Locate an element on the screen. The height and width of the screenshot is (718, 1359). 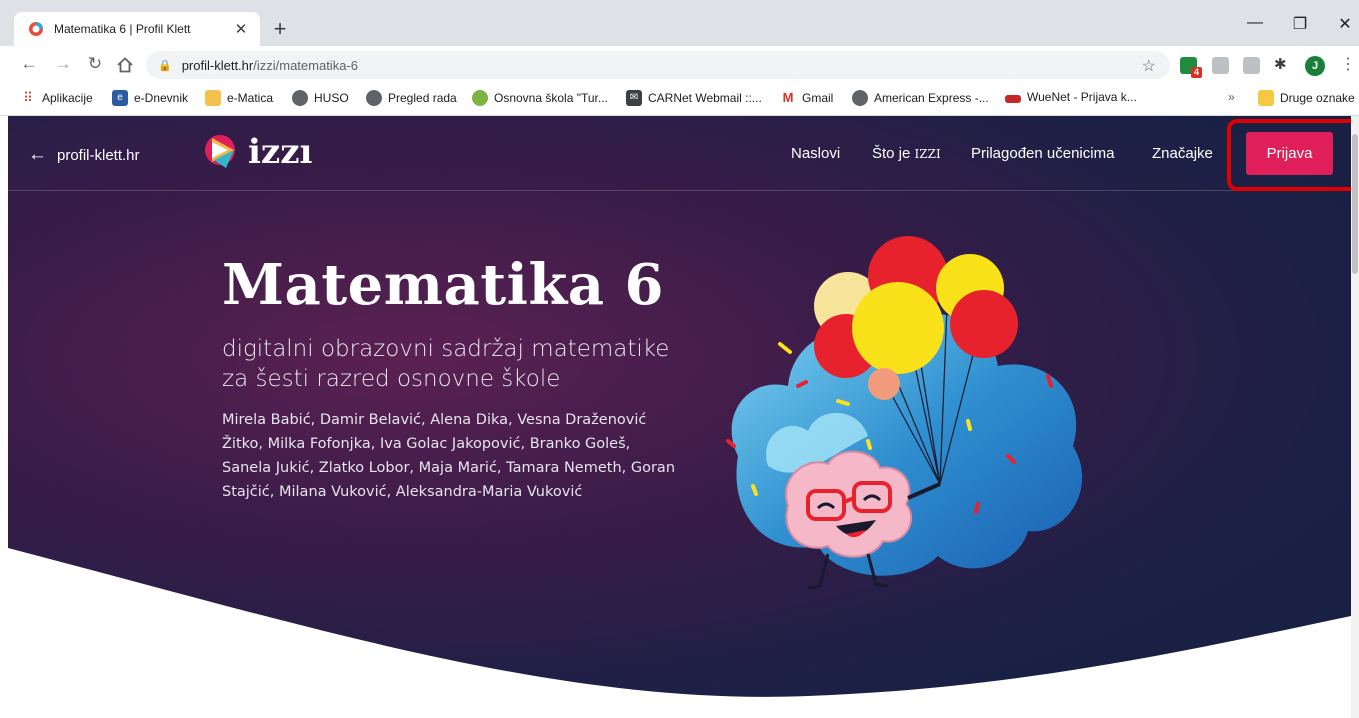
bookmark-aplikacije: ⠿ Aplikacije is located at coordinates (56, 98).